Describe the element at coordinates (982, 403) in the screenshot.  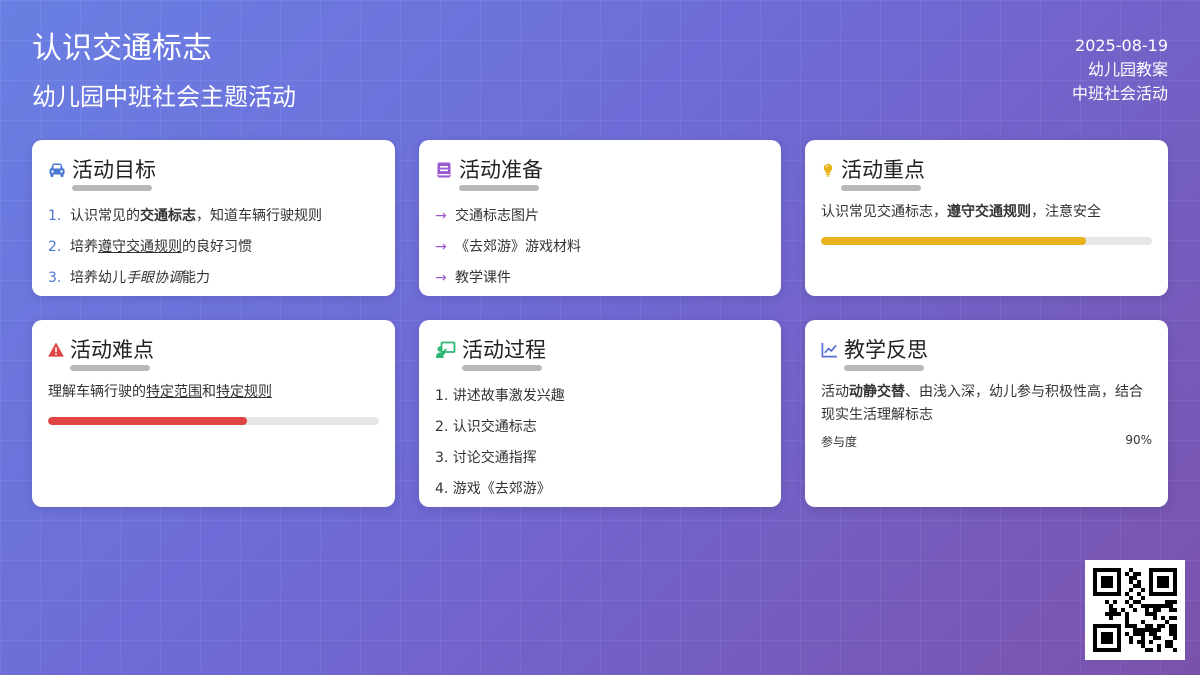
I see `reflection-text: 活动动静交替、由浅入深，幼儿参与积极性高，结合现实生活理解标志` at that location.